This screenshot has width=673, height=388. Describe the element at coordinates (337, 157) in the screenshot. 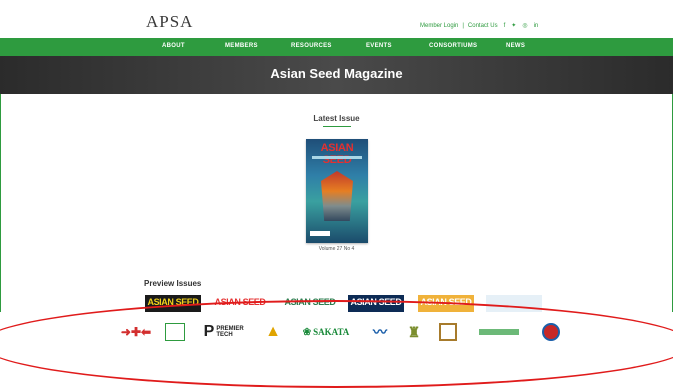

I see `cover-subtitle-bar` at that location.